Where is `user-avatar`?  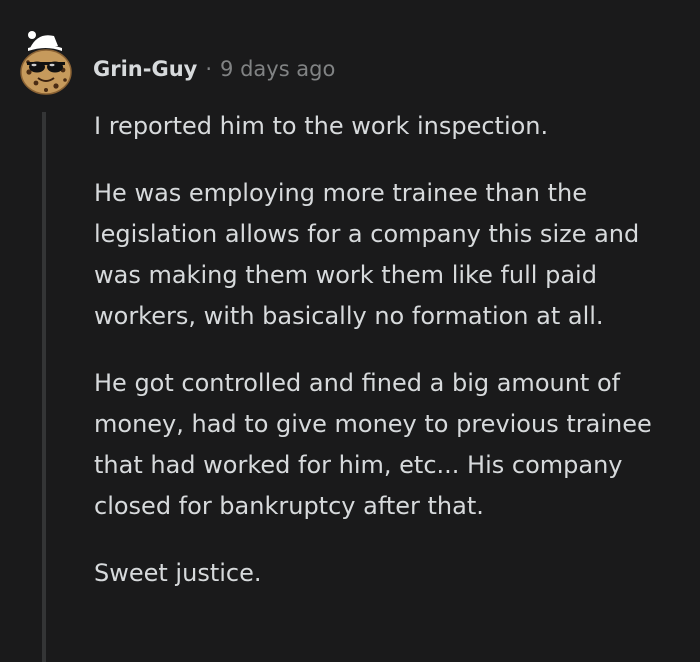 user-avatar is located at coordinates (46, 62).